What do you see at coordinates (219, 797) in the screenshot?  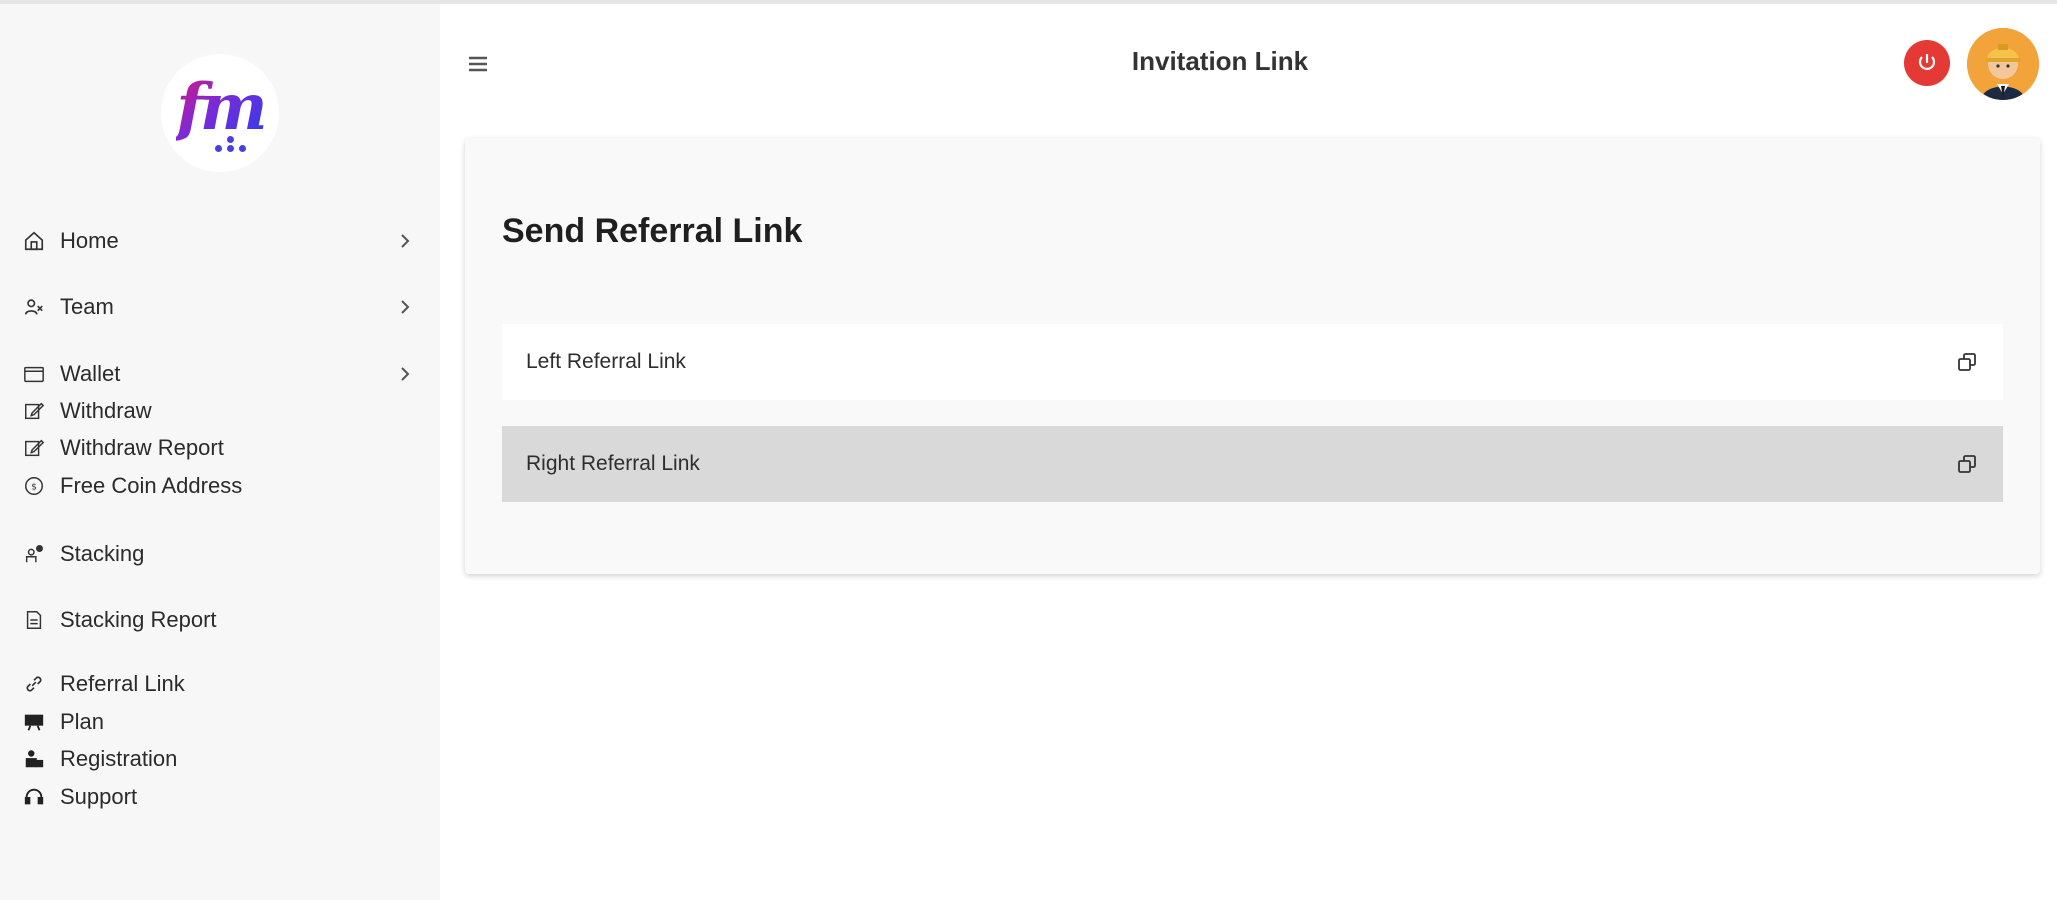 I see `sidebar-item-support: Support` at bounding box center [219, 797].